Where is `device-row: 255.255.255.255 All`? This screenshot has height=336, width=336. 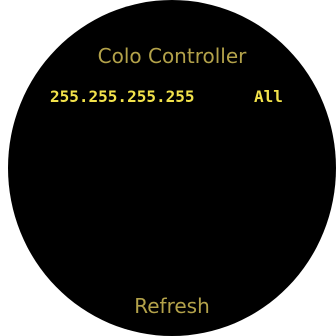 device-row: 255.255.255.255 All is located at coordinates (172, 97).